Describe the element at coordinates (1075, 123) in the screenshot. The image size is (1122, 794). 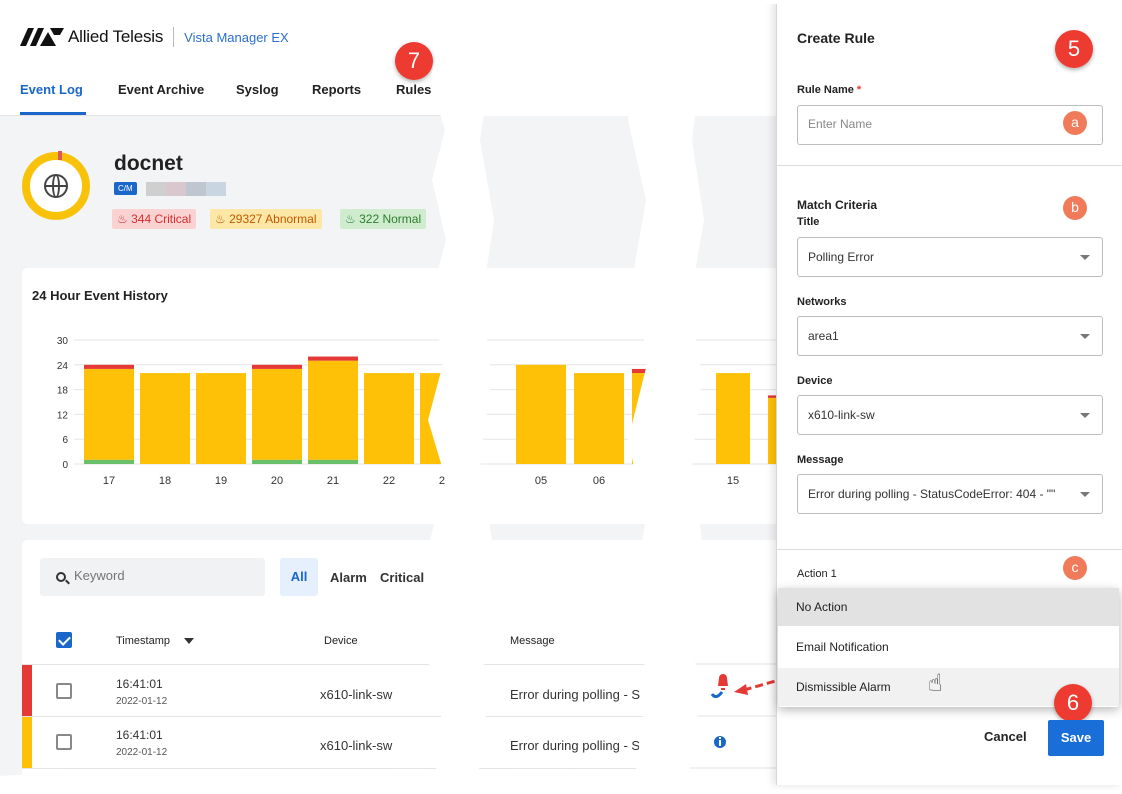
I see `marker-a: a` at that location.